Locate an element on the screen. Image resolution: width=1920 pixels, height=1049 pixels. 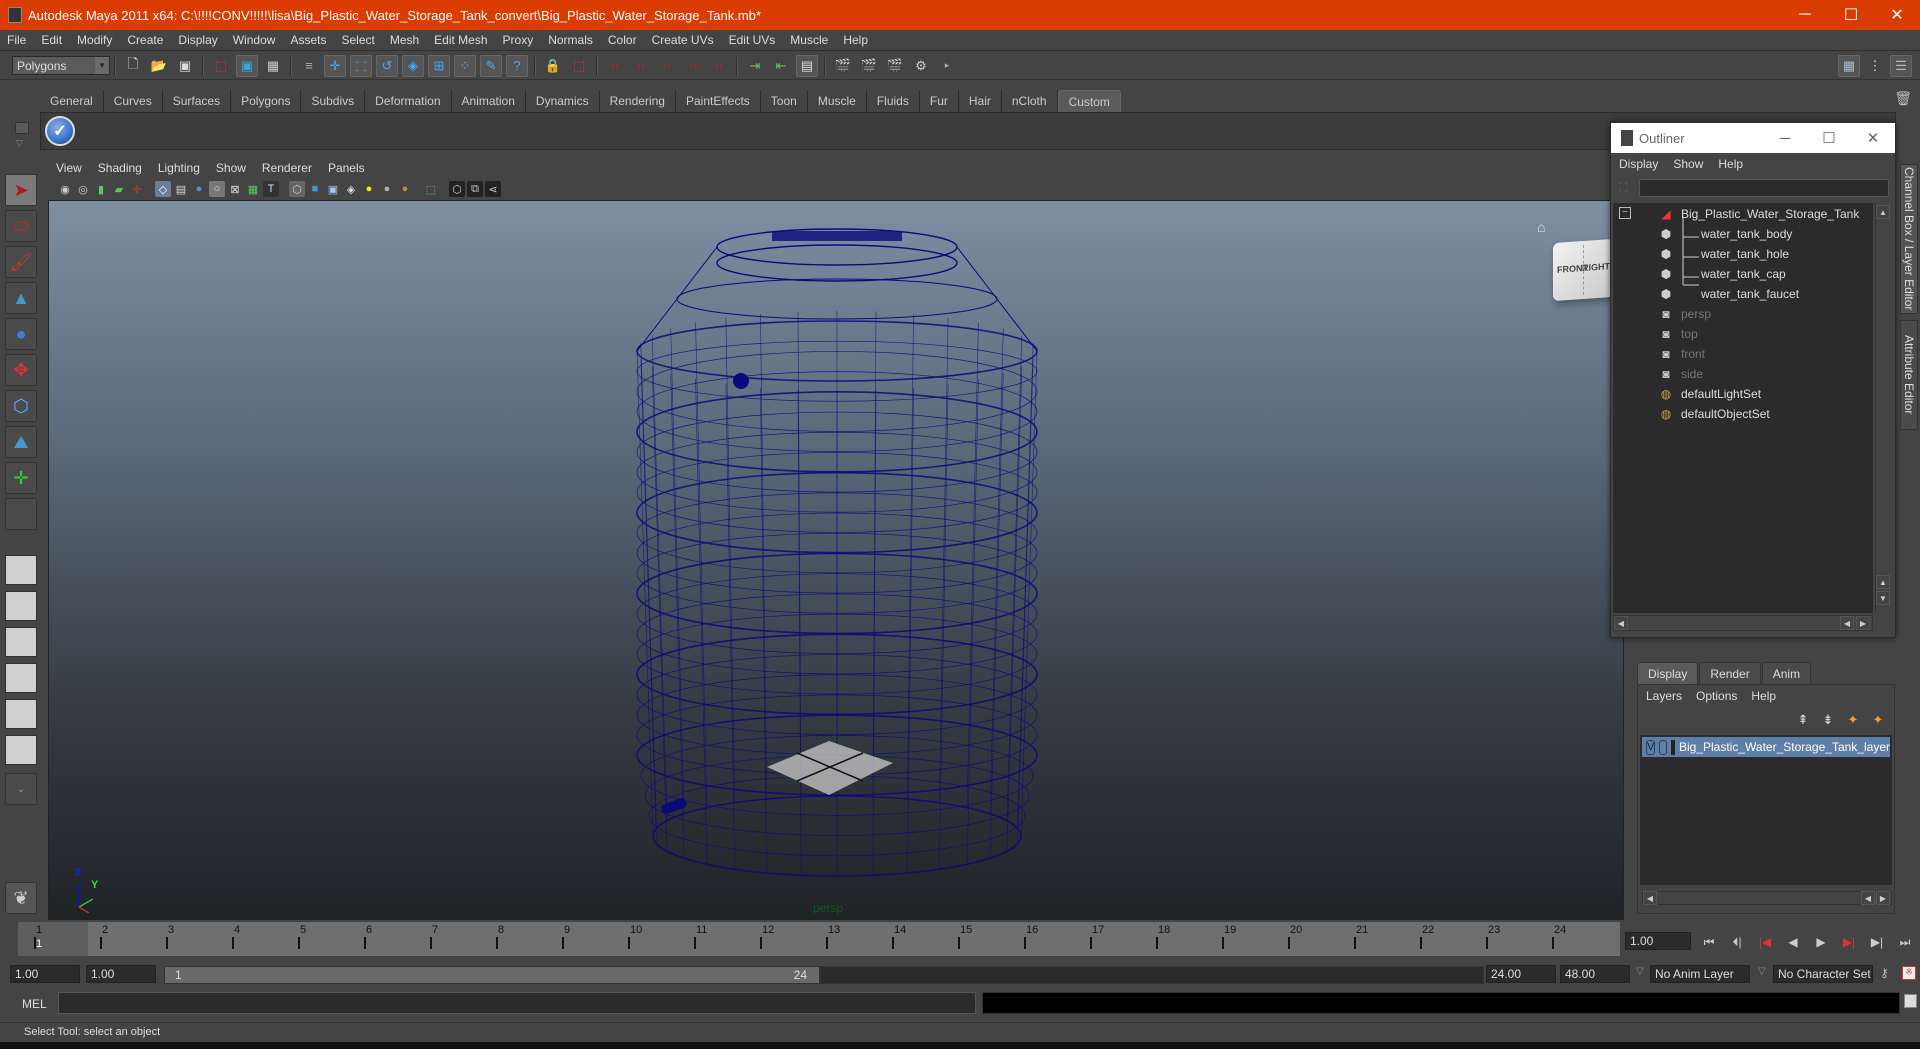
xray-joints-icon: ⧉ is located at coordinates (475, 189).